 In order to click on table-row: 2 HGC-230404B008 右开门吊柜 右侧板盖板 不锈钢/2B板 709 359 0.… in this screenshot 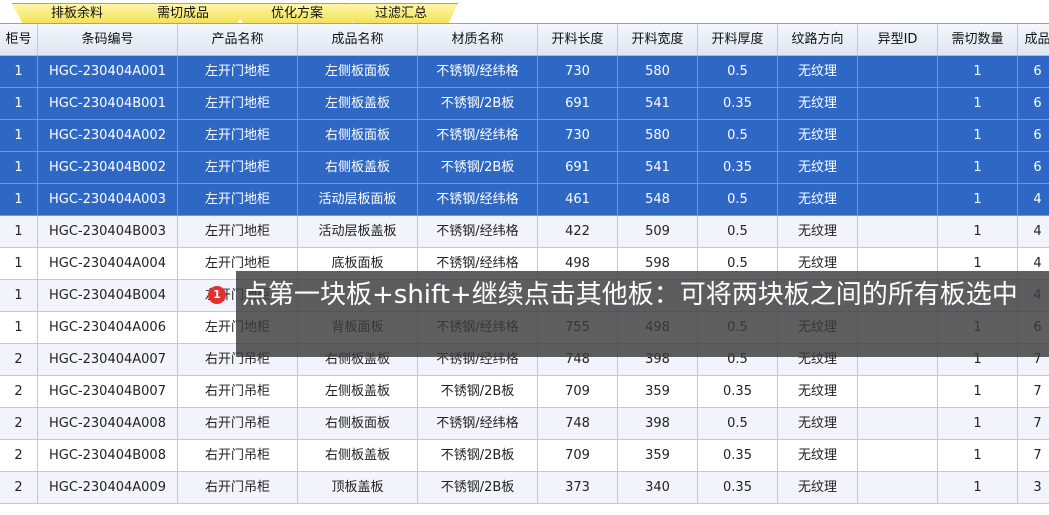, I will do `click(524, 456)`.